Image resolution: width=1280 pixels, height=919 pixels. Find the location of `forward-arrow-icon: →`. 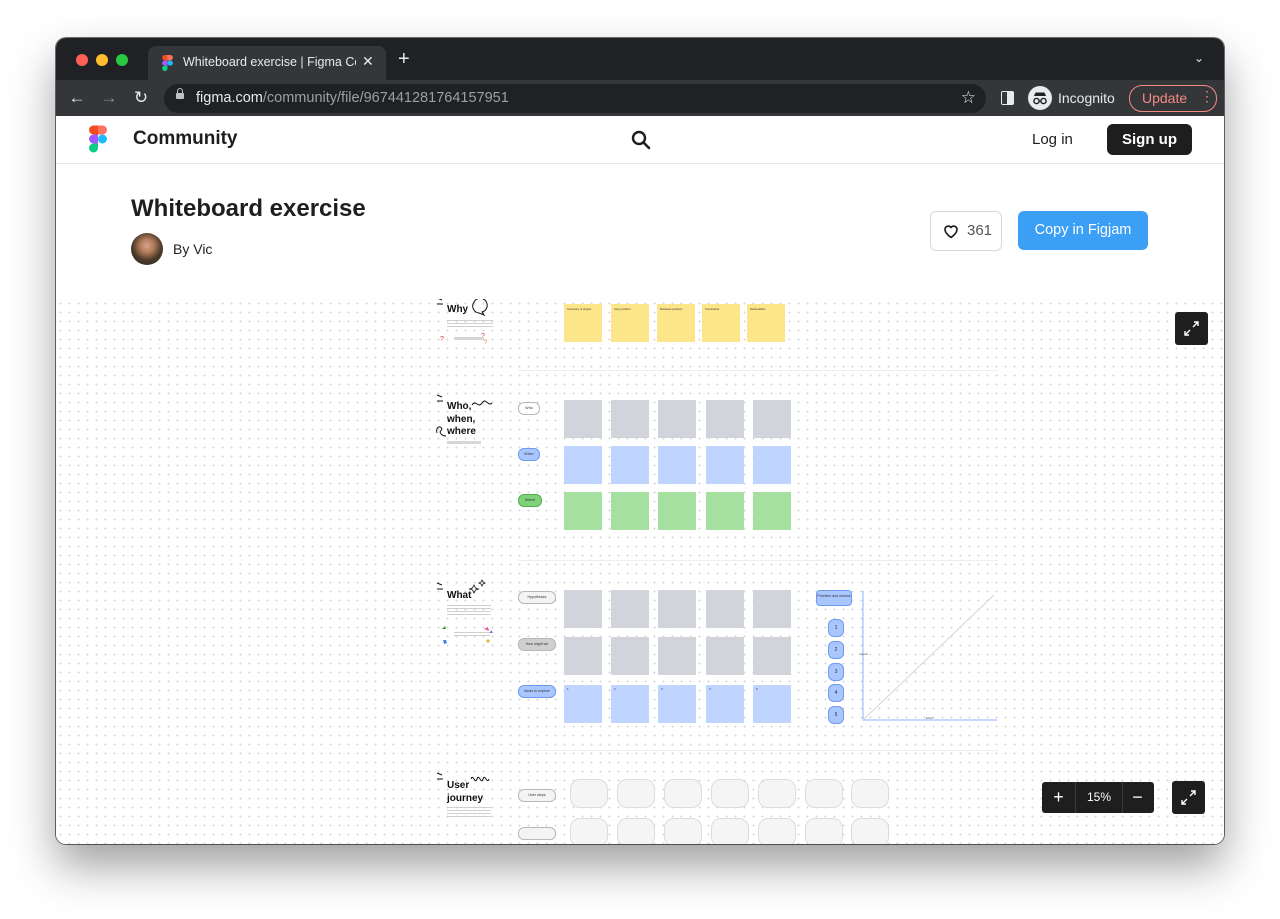

forward-arrow-icon: → is located at coordinates (109, 98).